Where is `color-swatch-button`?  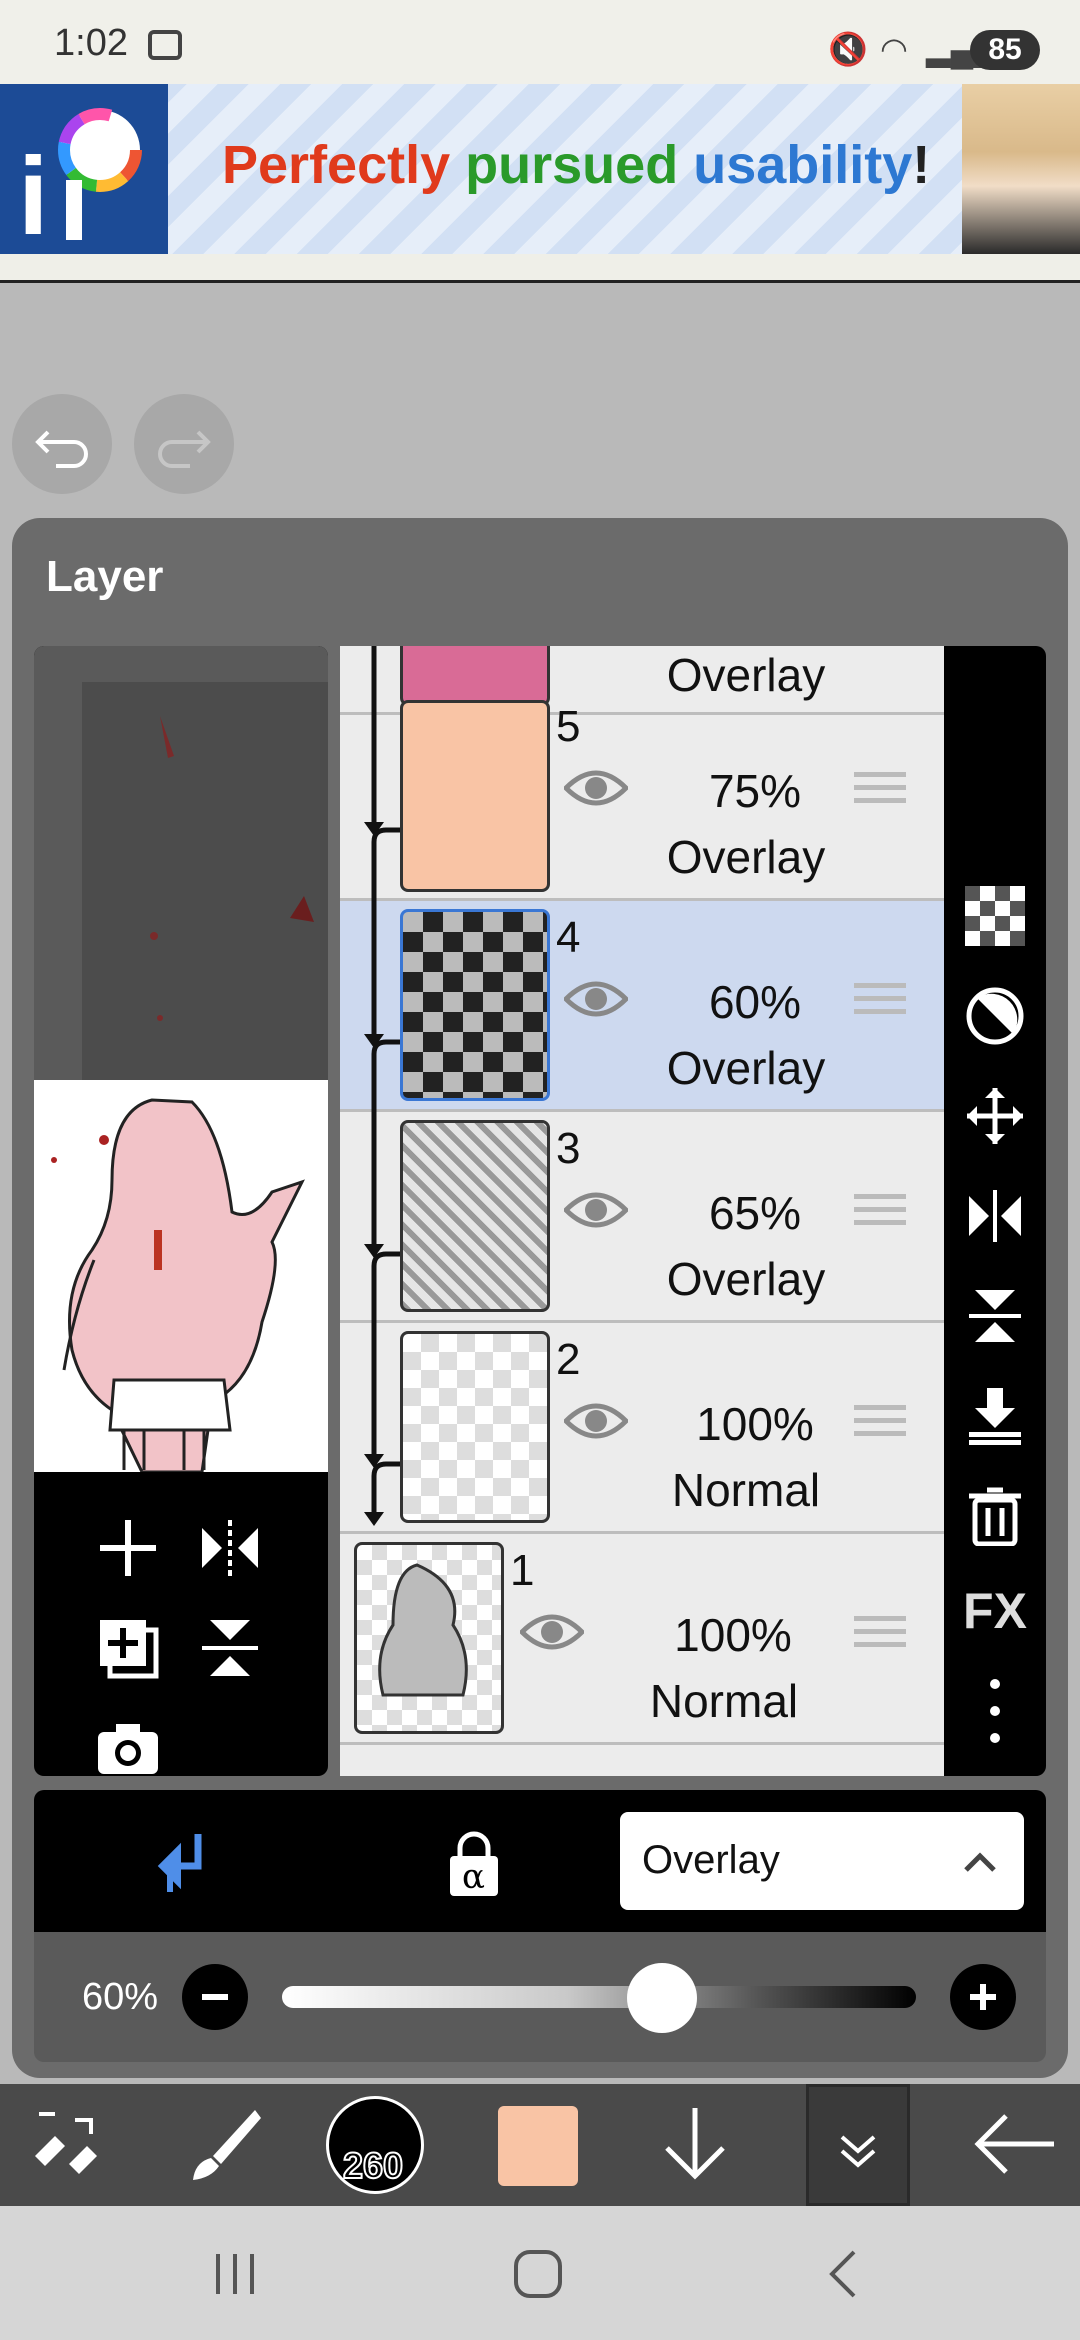
color-swatch-button is located at coordinates (538, 2146).